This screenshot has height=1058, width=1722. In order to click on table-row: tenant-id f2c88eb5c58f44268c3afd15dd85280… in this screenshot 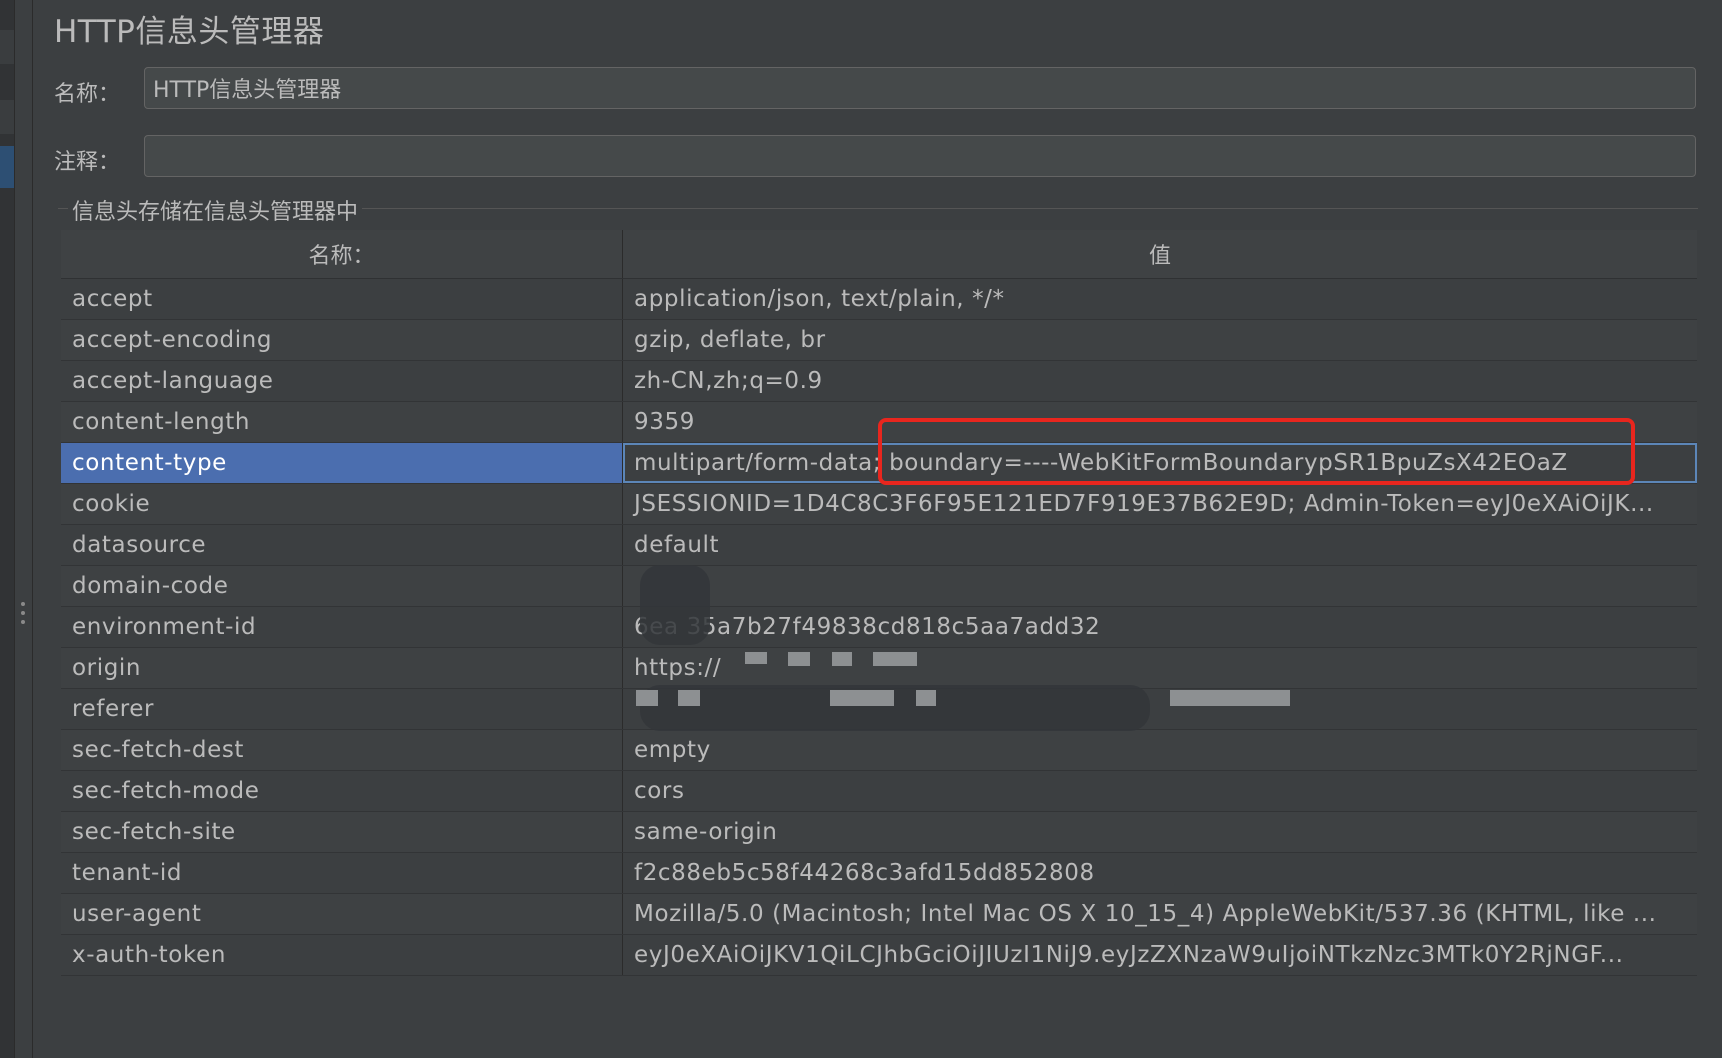, I will do `click(879, 873)`.